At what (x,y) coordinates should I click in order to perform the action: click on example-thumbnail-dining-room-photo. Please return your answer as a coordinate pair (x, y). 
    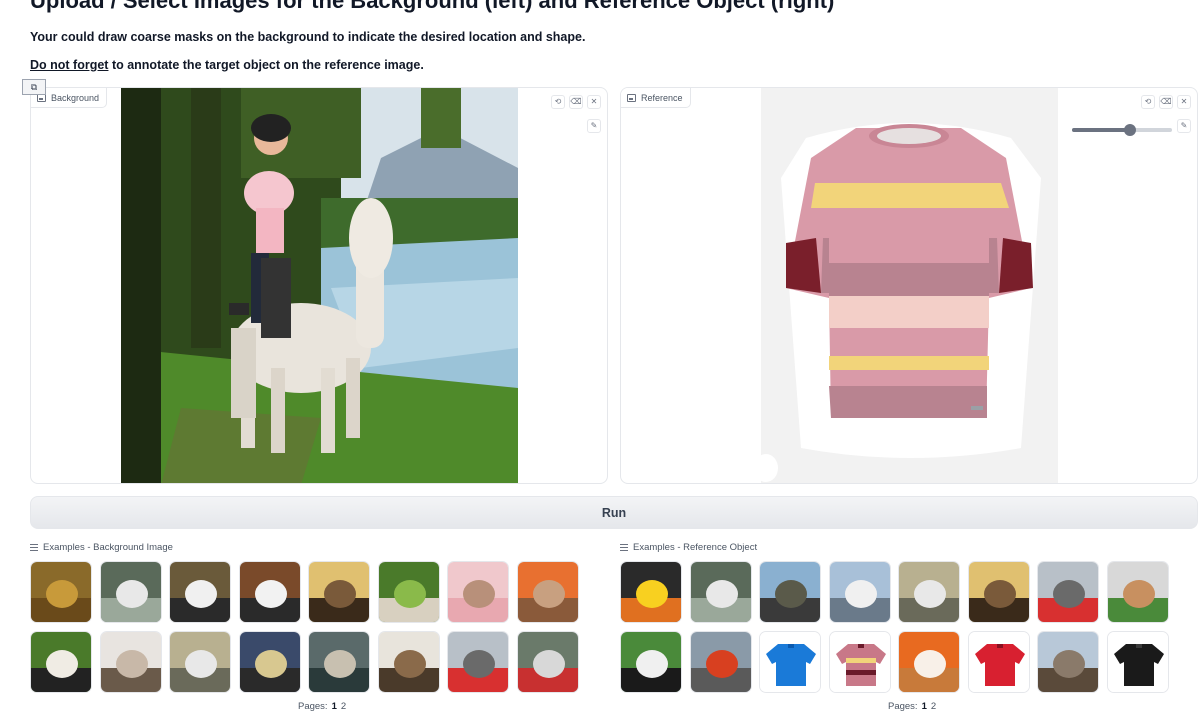
    Looking at the image, I should click on (408, 662).